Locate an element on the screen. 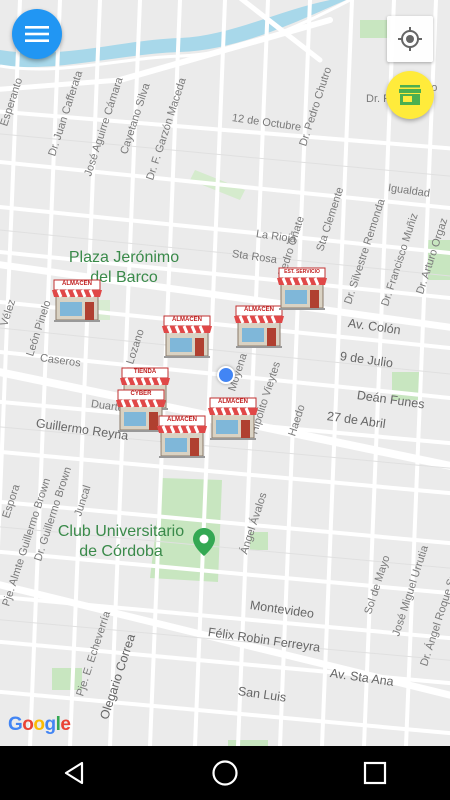 This screenshot has height=800, width=450. menu-button is located at coordinates (37, 34).